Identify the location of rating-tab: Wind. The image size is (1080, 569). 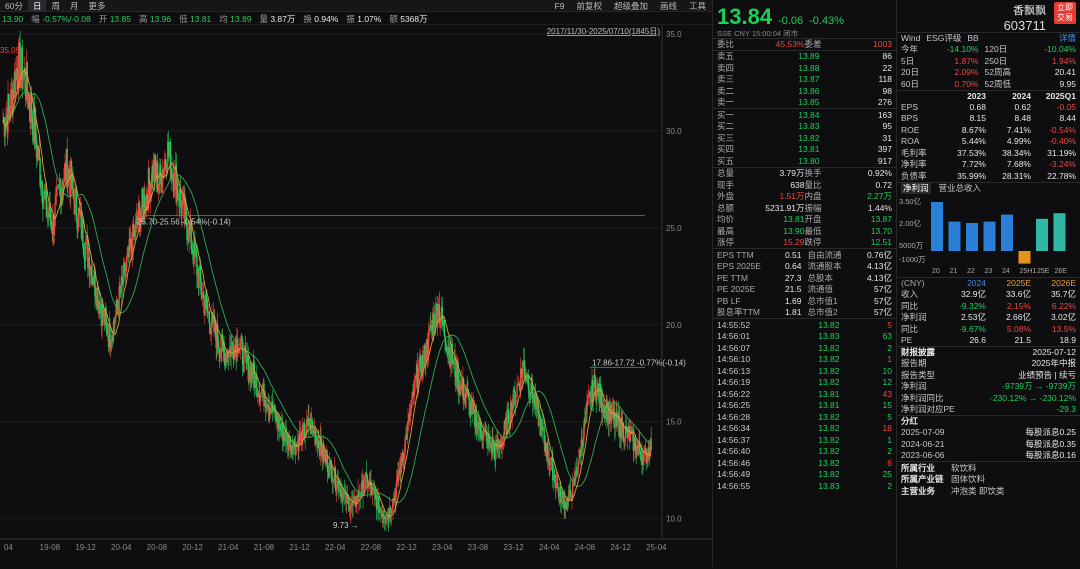
(910, 38).